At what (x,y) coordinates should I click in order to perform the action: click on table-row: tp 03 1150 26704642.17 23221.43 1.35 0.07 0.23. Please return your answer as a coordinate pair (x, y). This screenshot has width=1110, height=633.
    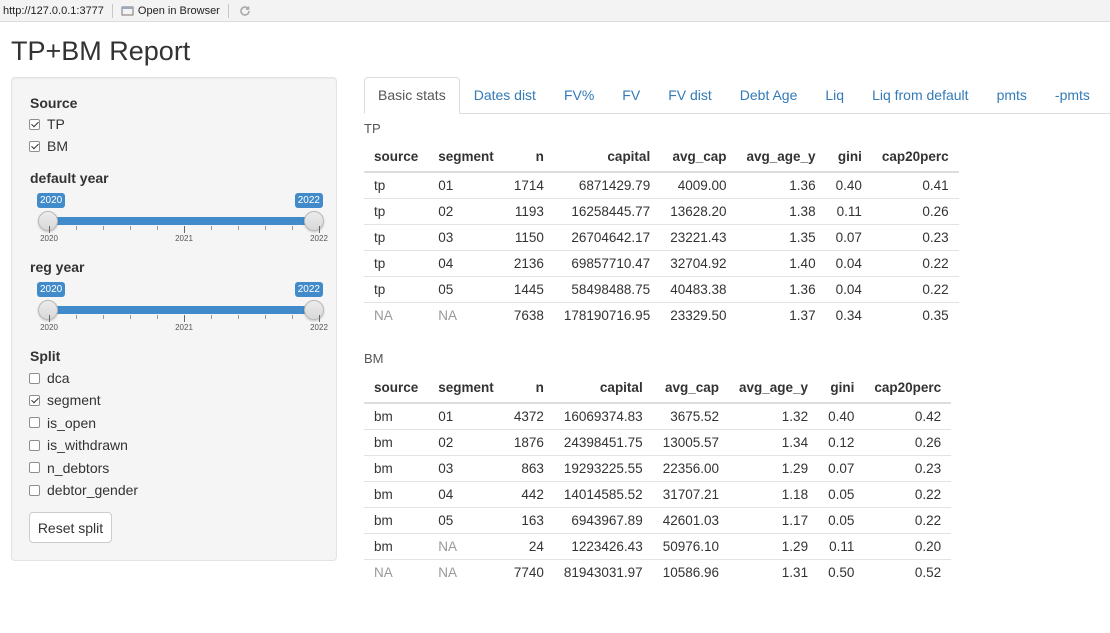
    Looking at the image, I should click on (661, 236).